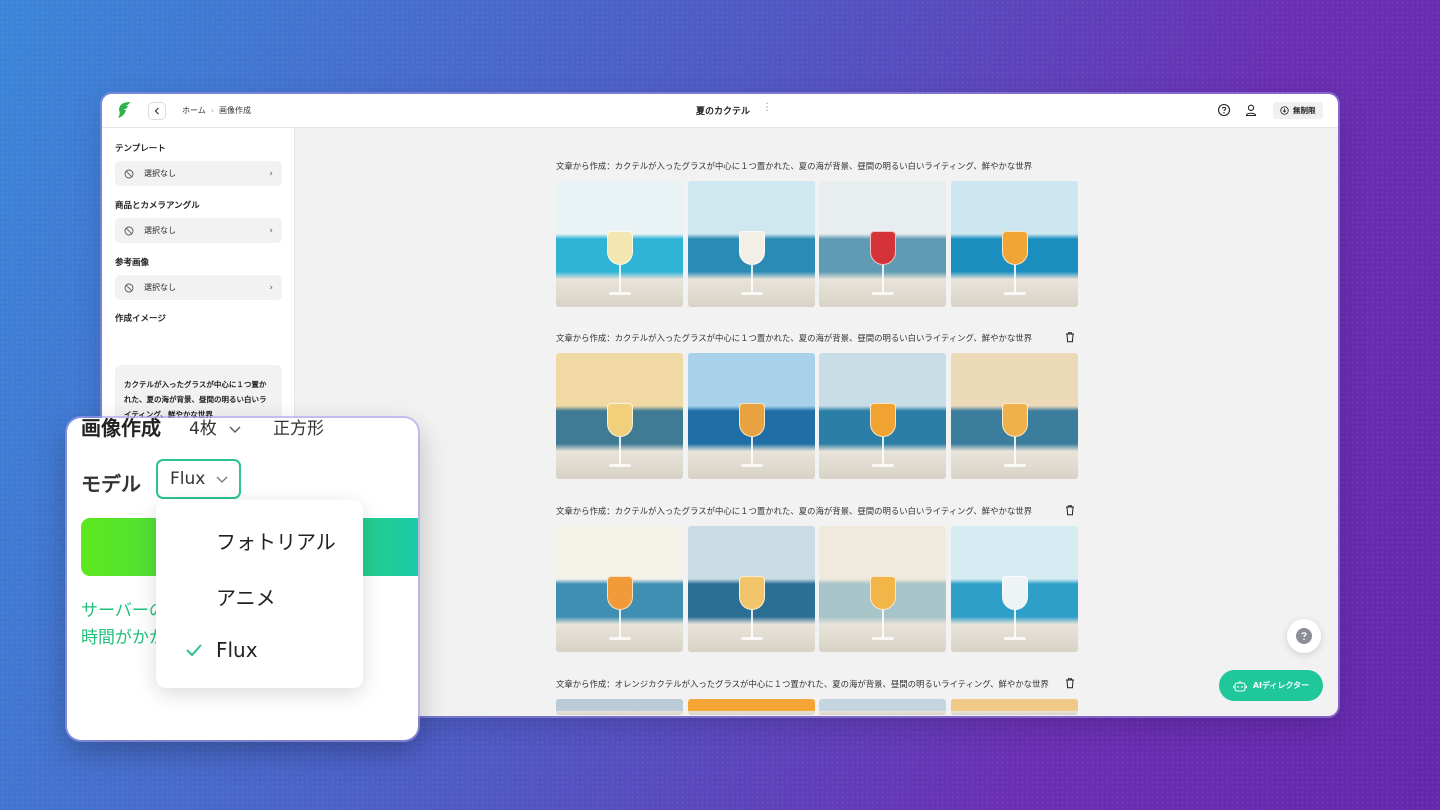  What do you see at coordinates (203, 429) in the screenshot?
I see `count-value: 4枚` at bounding box center [203, 429].